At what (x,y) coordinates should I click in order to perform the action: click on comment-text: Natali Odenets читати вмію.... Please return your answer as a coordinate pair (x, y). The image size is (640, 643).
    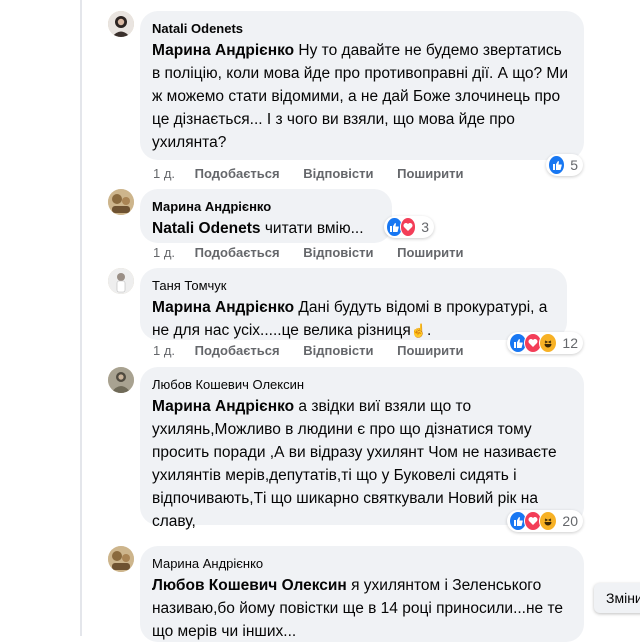
    Looking at the image, I should click on (266, 228).